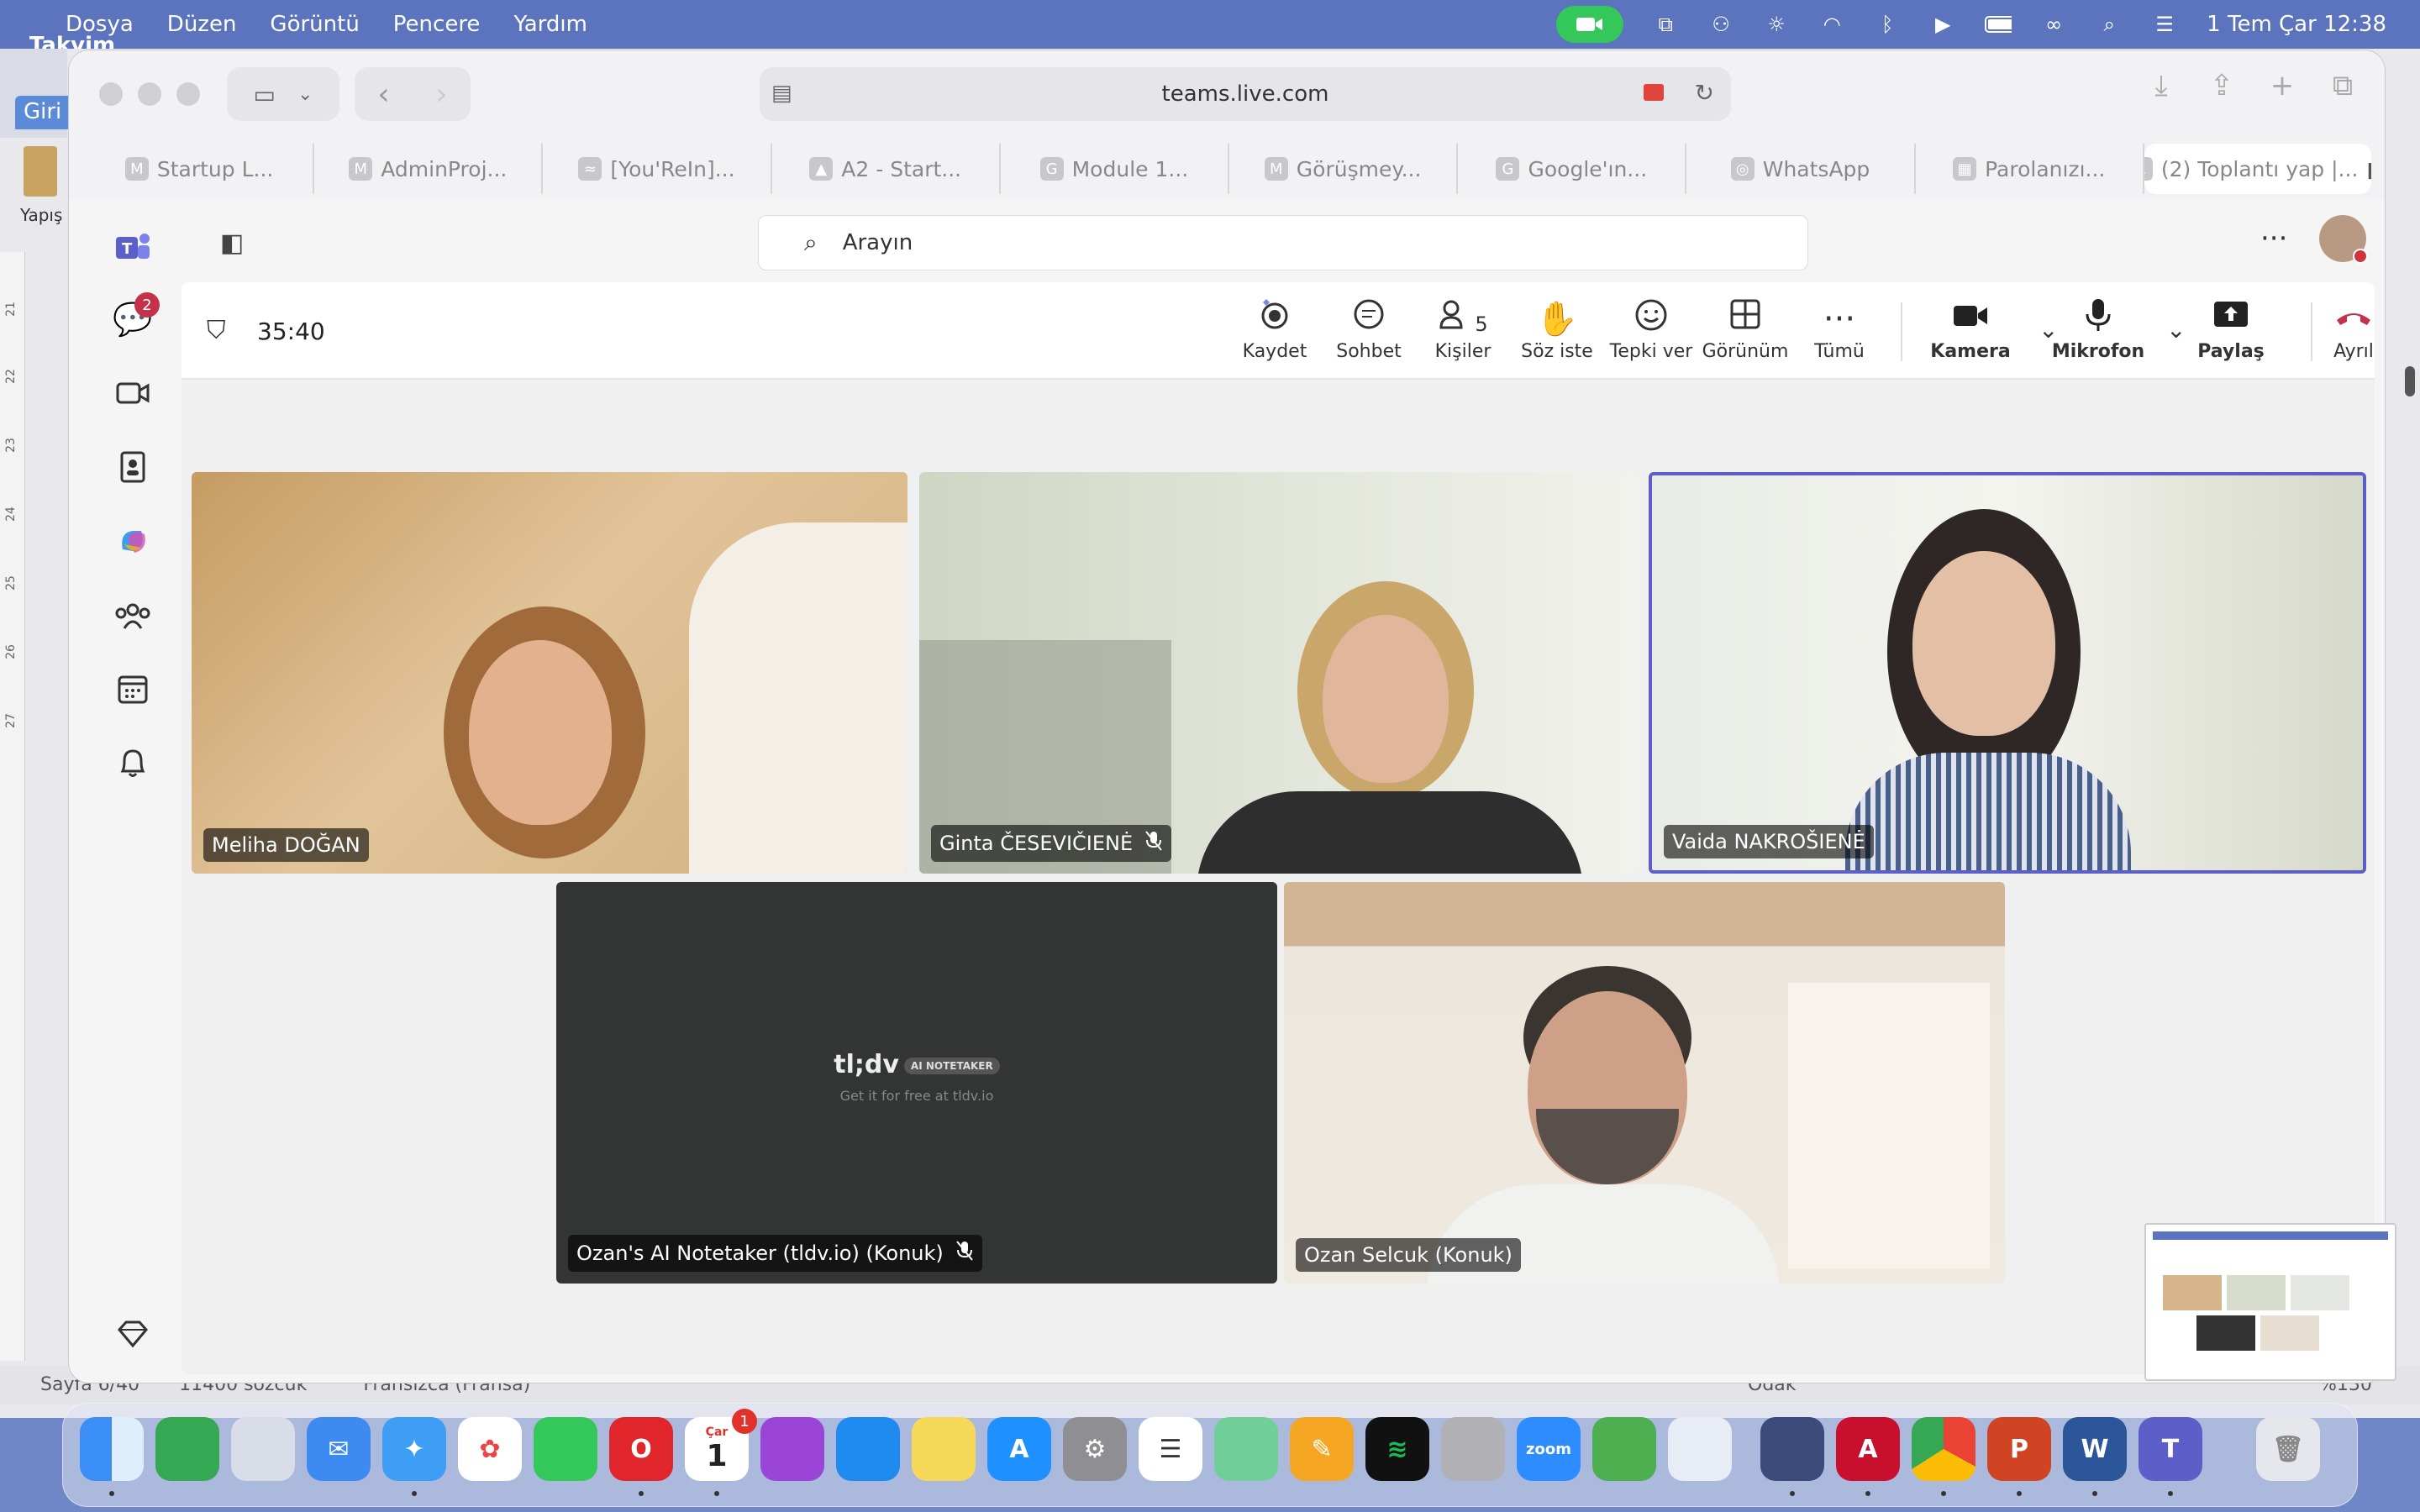 The width and height of the screenshot is (2420, 1512). What do you see at coordinates (133, 393) in the screenshot?
I see `meet-nav-icon` at bounding box center [133, 393].